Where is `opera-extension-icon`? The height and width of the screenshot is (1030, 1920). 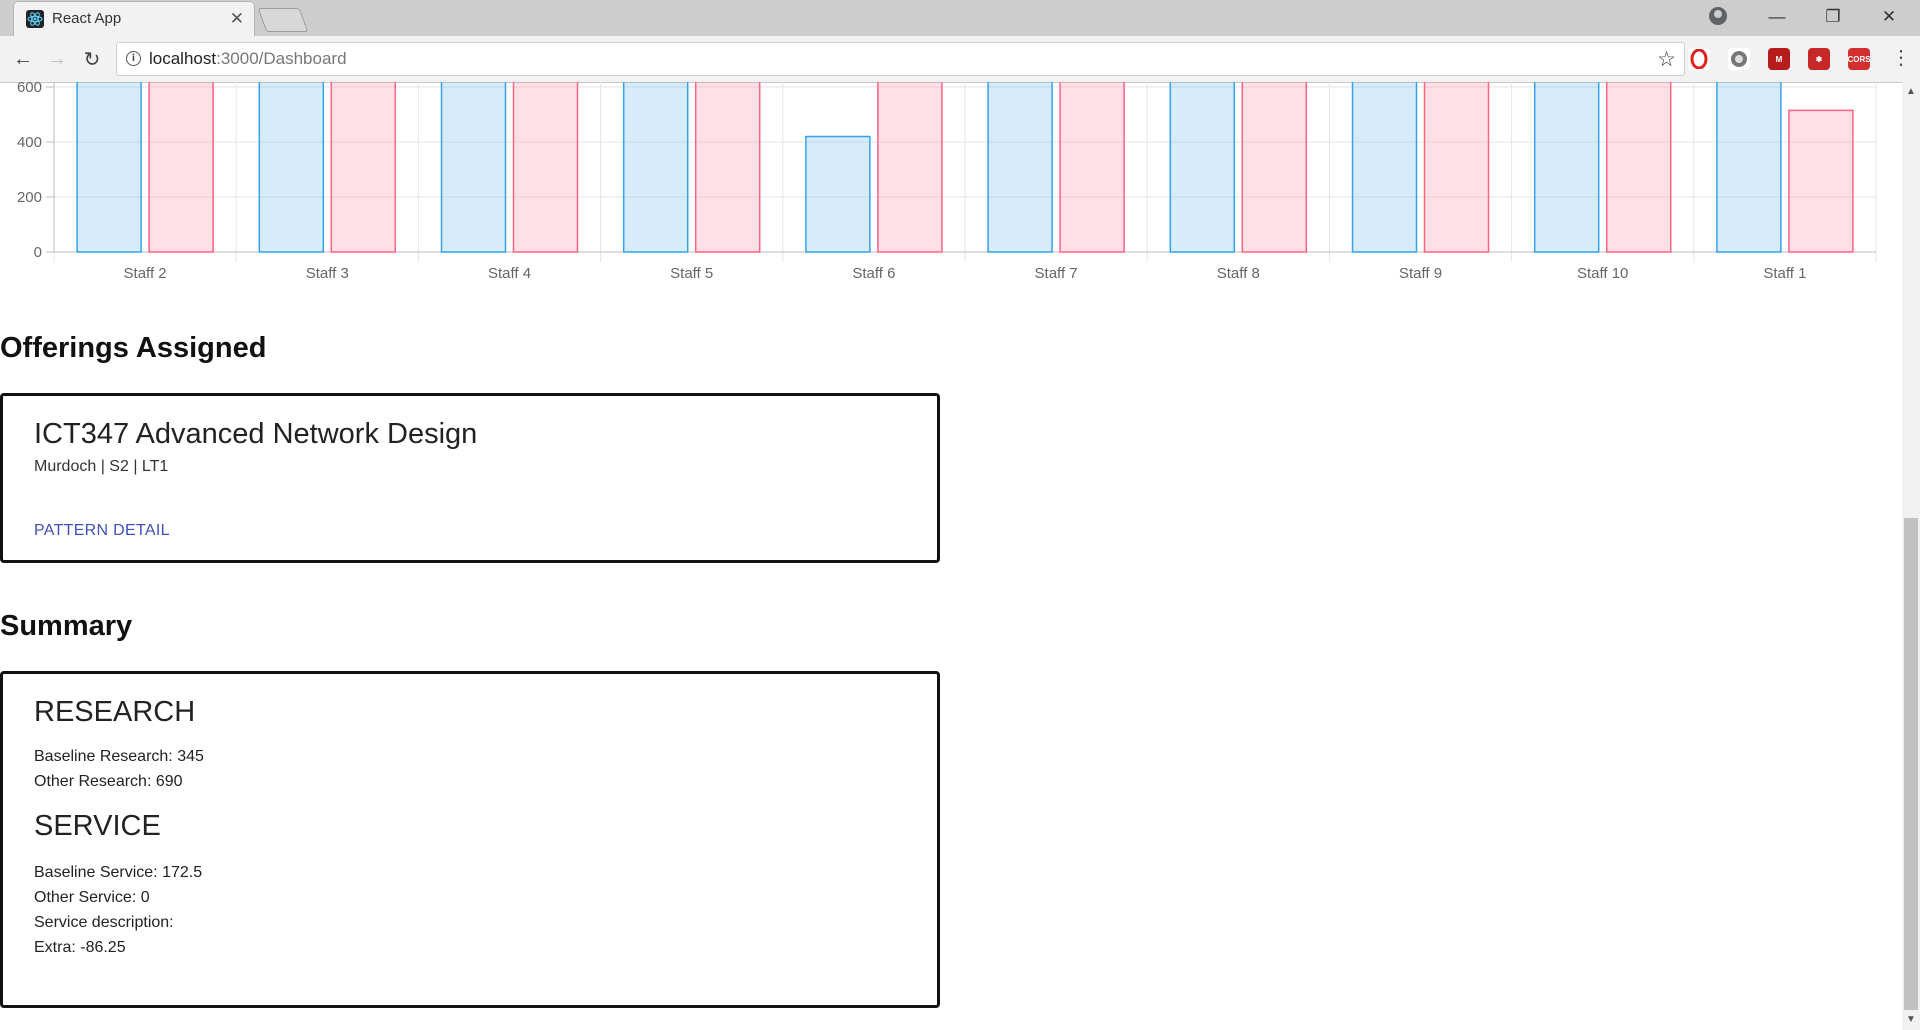 opera-extension-icon is located at coordinates (1699, 59).